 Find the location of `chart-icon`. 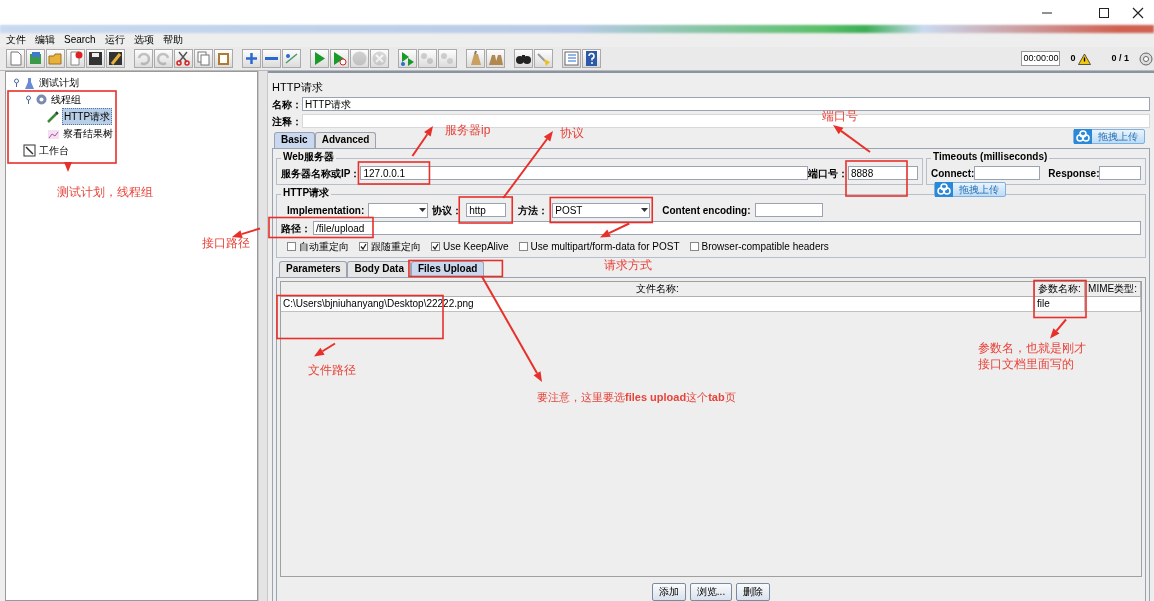

chart-icon is located at coordinates (53, 133).